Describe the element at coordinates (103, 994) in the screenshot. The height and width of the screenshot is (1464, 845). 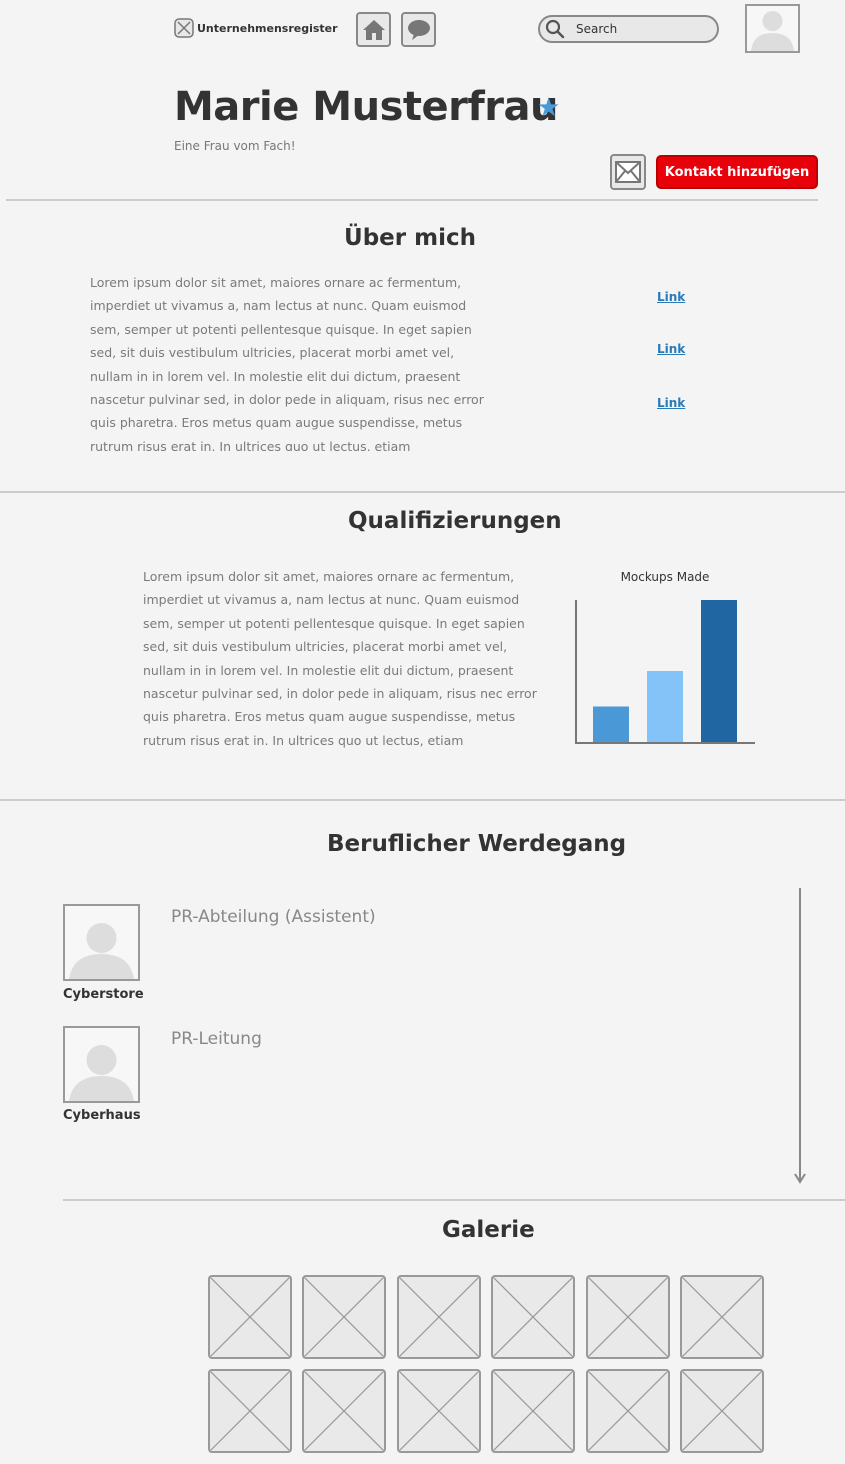
I see `company-name: Cyberstore` at that location.